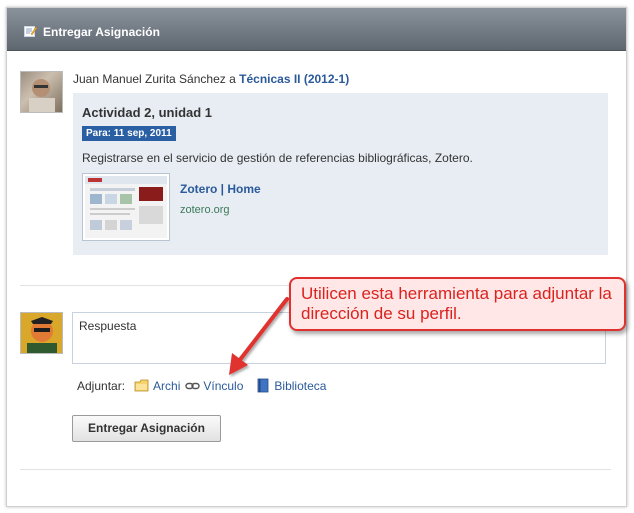  I want to click on current-user-photo, so click(41, 333).